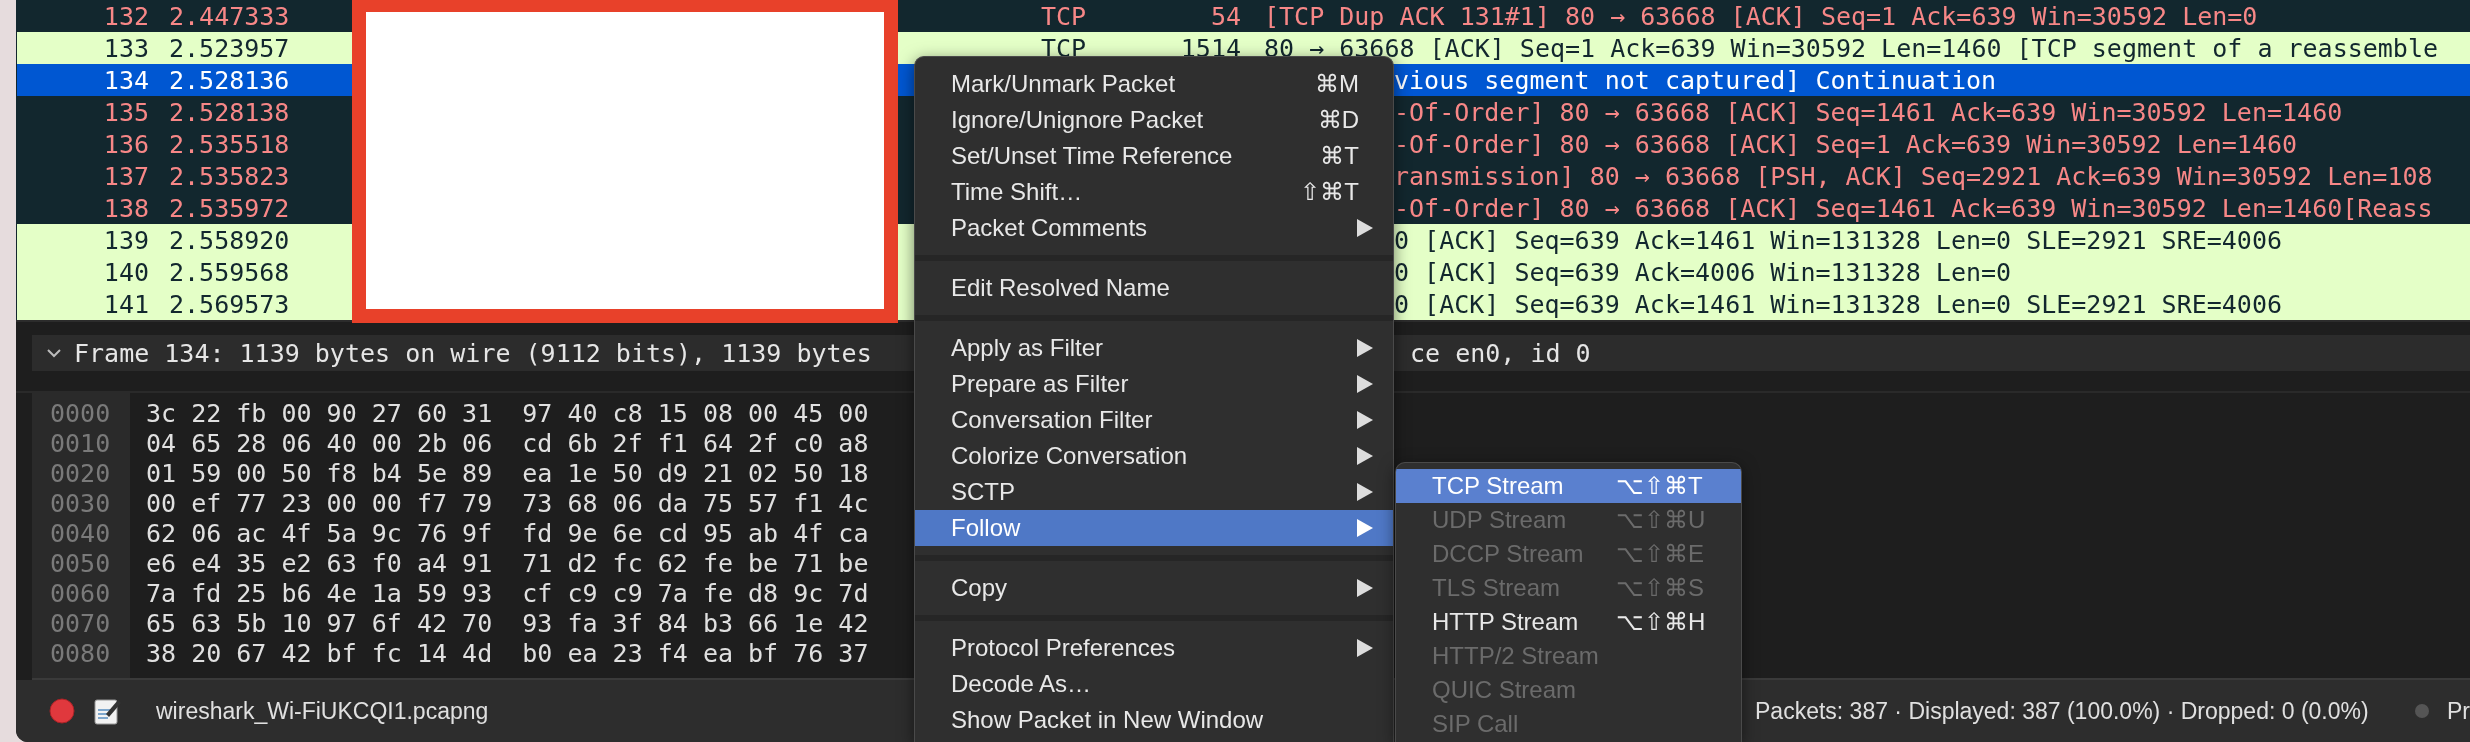 Image resolution: width=2470 pixels, height=742 pixels. Describe the element at coordinates (230, 240) in the screenshot. I see `table-cell-text: 2.558920` at that location.